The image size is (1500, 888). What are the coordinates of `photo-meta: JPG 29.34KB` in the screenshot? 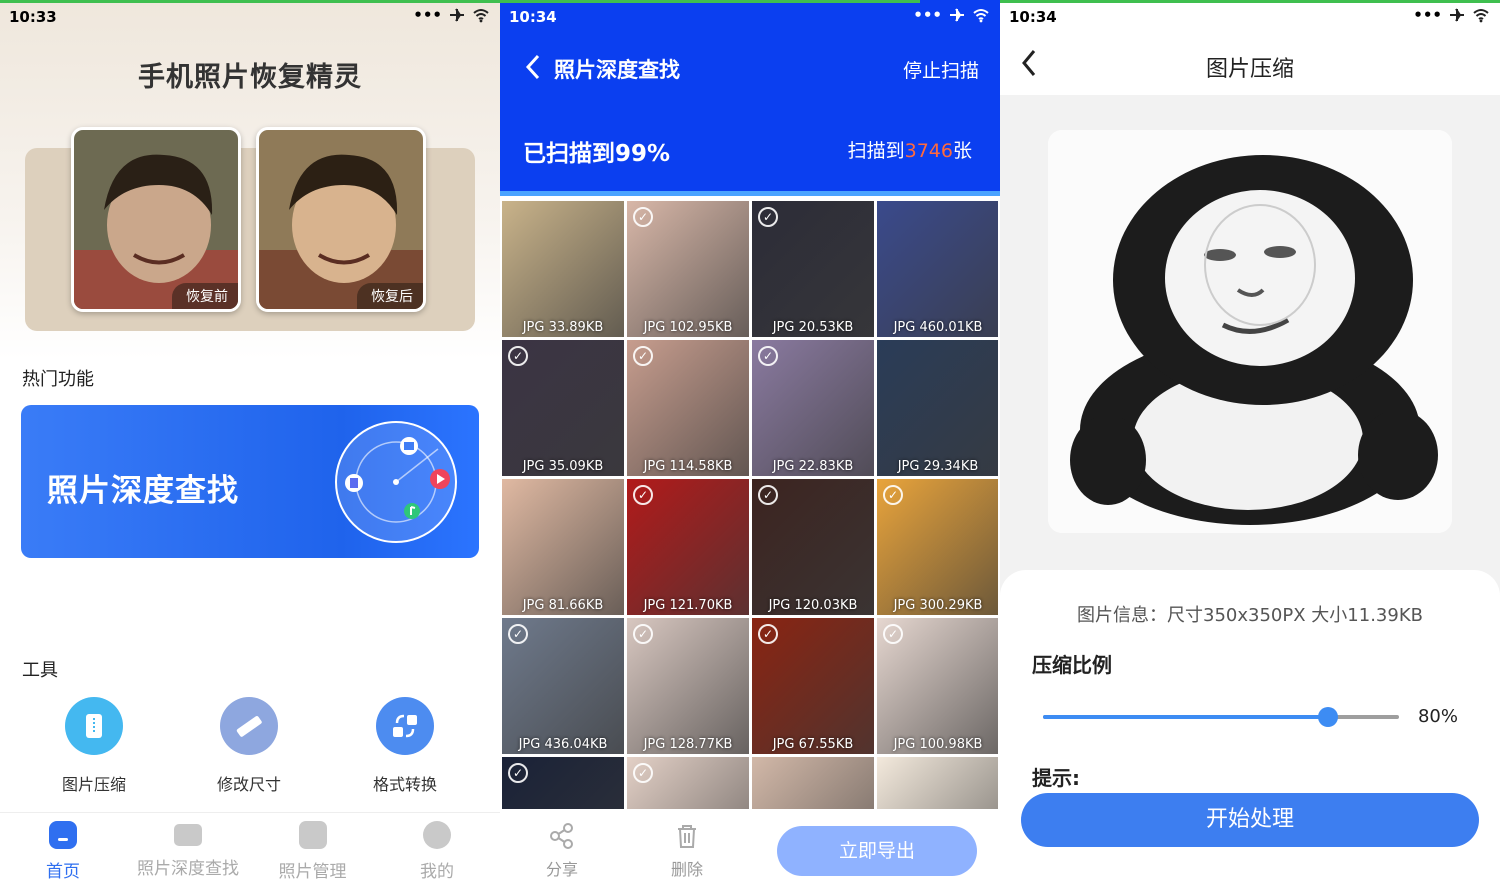 It's located at (938, 466).